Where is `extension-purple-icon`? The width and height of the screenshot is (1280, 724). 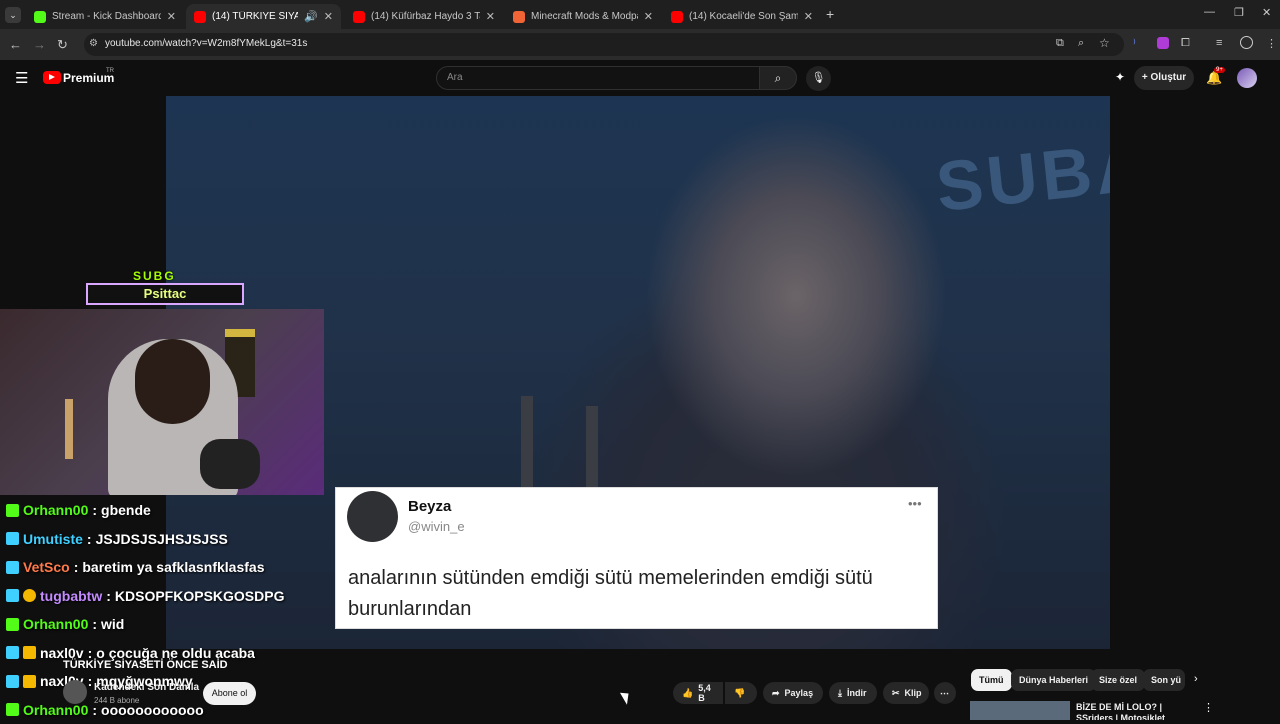 extension-purple-icon is located at coordinates (1163, 43).